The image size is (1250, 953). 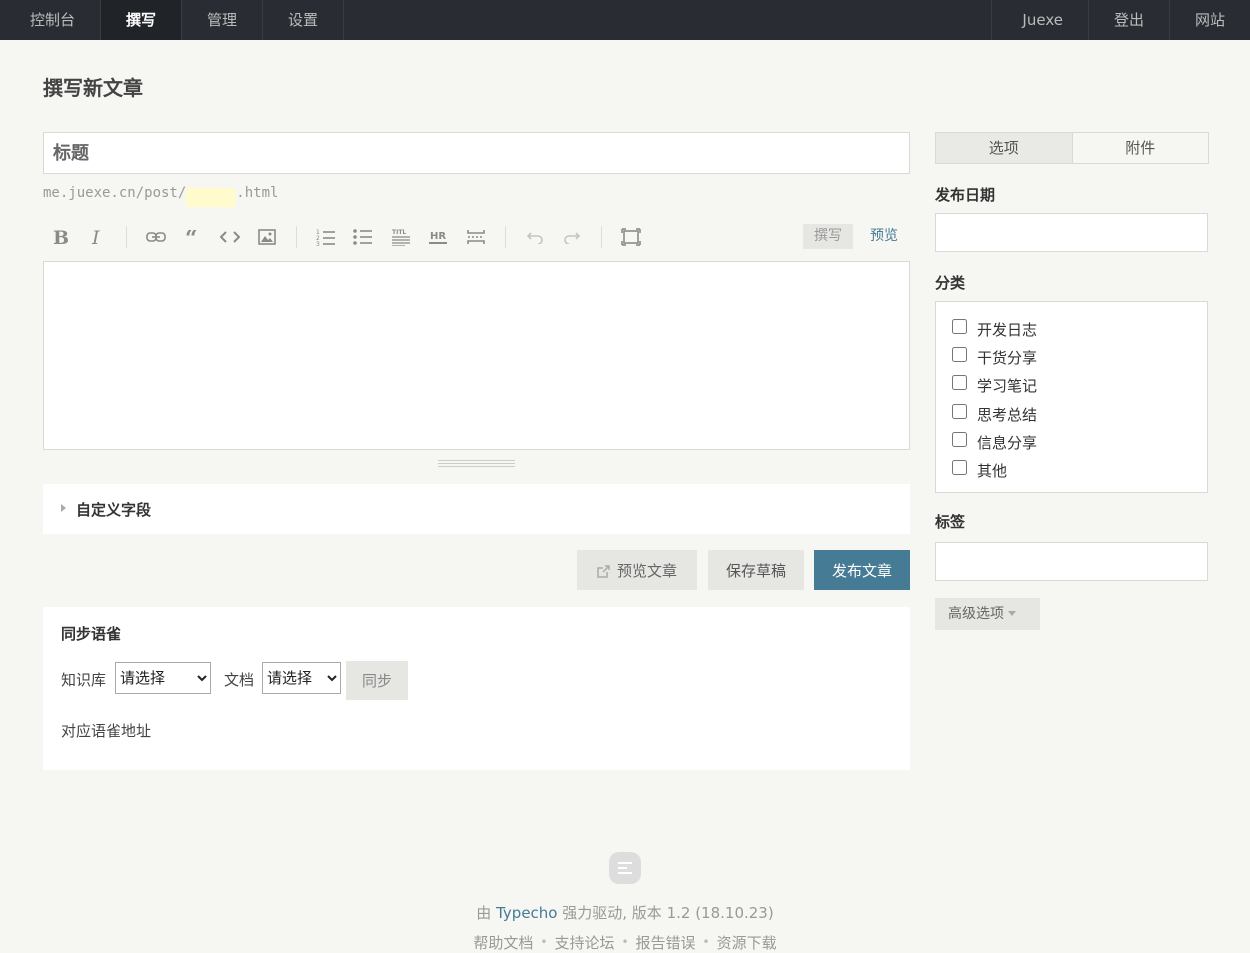 What do you see at coordinates (1079, 470) in the screenshot?
I see `category-item: 其他` at bounding box center [1079, 470].